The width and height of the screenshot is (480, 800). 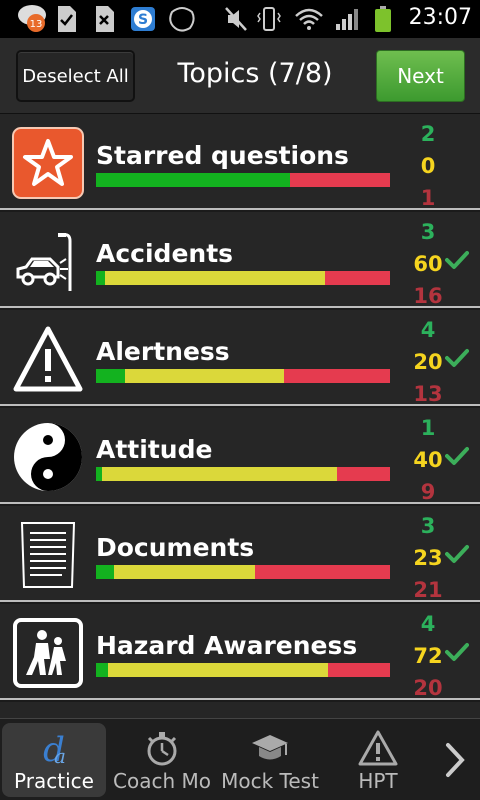 What do you see at coordinates (420, 76) in the screenshot?
I see `next-button: Next` at bounding box center [420, 76].